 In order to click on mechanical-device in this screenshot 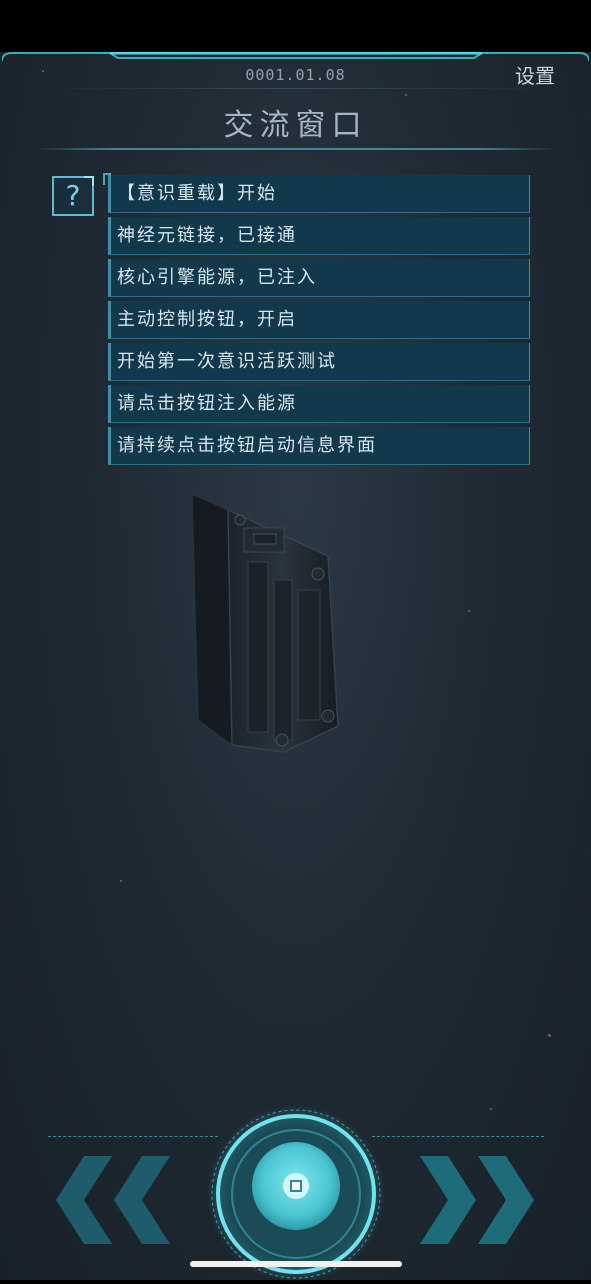, I will do `click(265, 623)`.